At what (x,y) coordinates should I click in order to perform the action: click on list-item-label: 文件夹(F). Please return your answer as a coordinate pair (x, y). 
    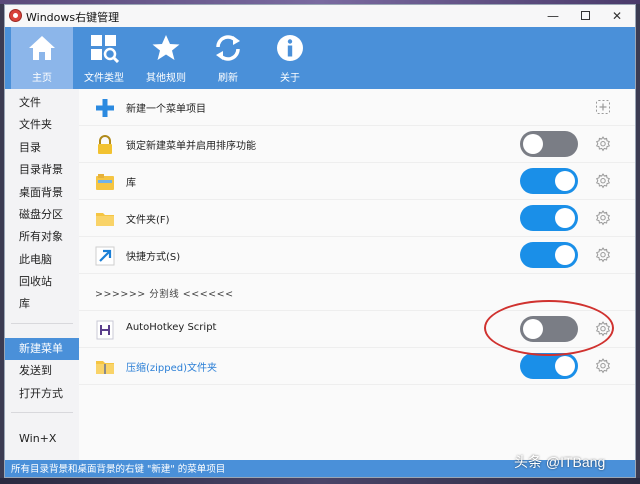
    Looking at the image, I should click on (148, 220).